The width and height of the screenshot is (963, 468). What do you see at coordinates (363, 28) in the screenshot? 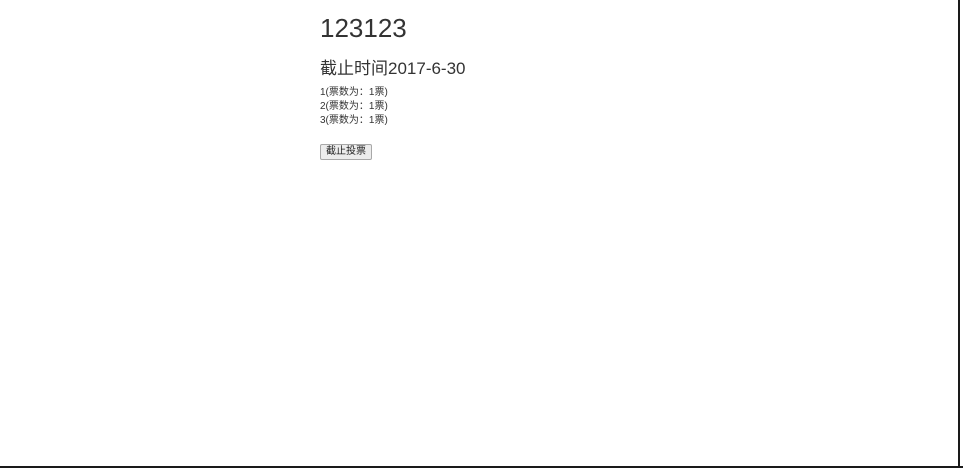
I see `poll-title: 123123` at bounding box center [363, 28].